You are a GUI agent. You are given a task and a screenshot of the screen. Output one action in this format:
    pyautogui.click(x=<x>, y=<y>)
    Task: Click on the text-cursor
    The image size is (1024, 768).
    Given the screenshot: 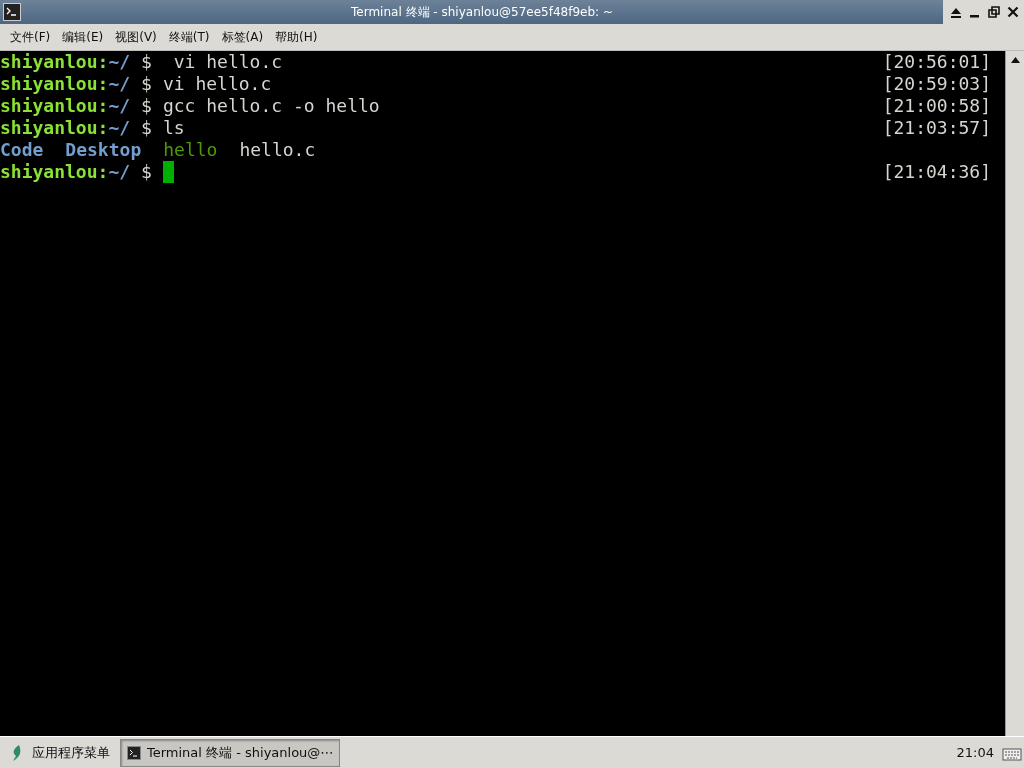 What is the action you would take?
    pyautogui.click(x=168, y=172)
    